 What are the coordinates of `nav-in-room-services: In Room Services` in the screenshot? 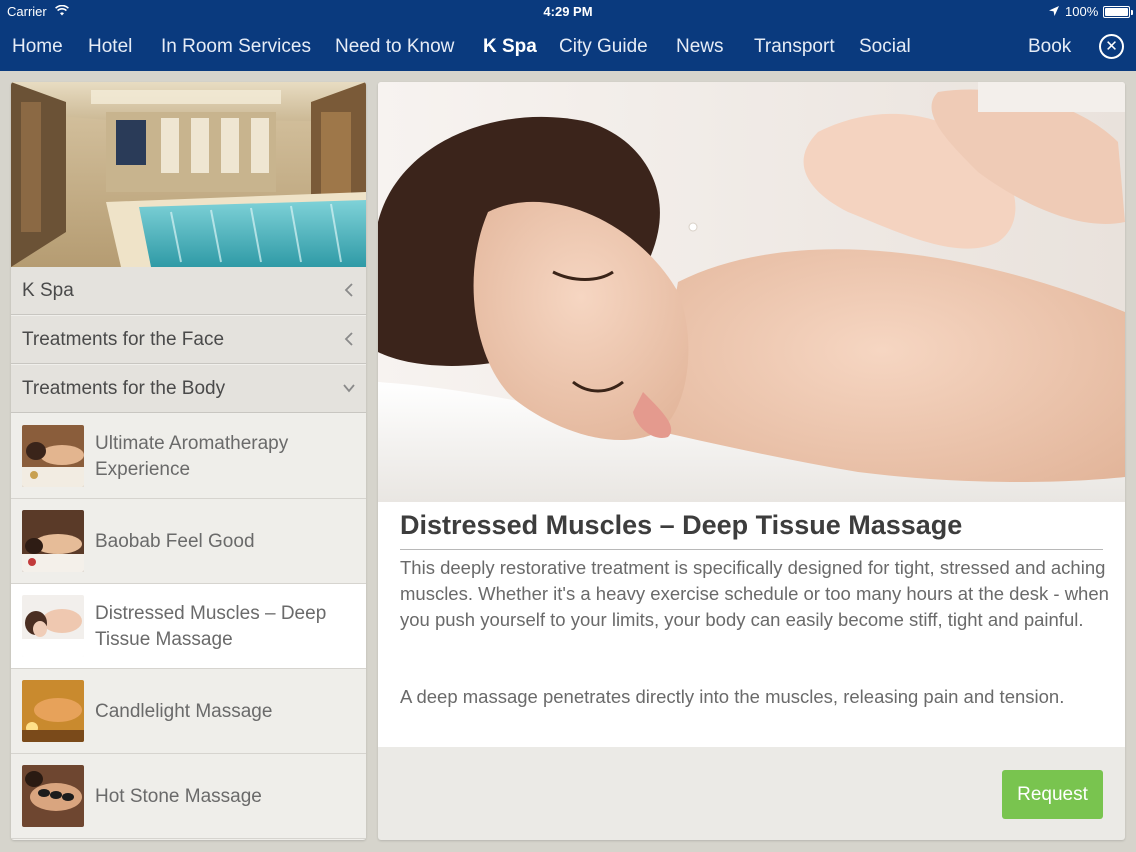 It's located at (236, 47).